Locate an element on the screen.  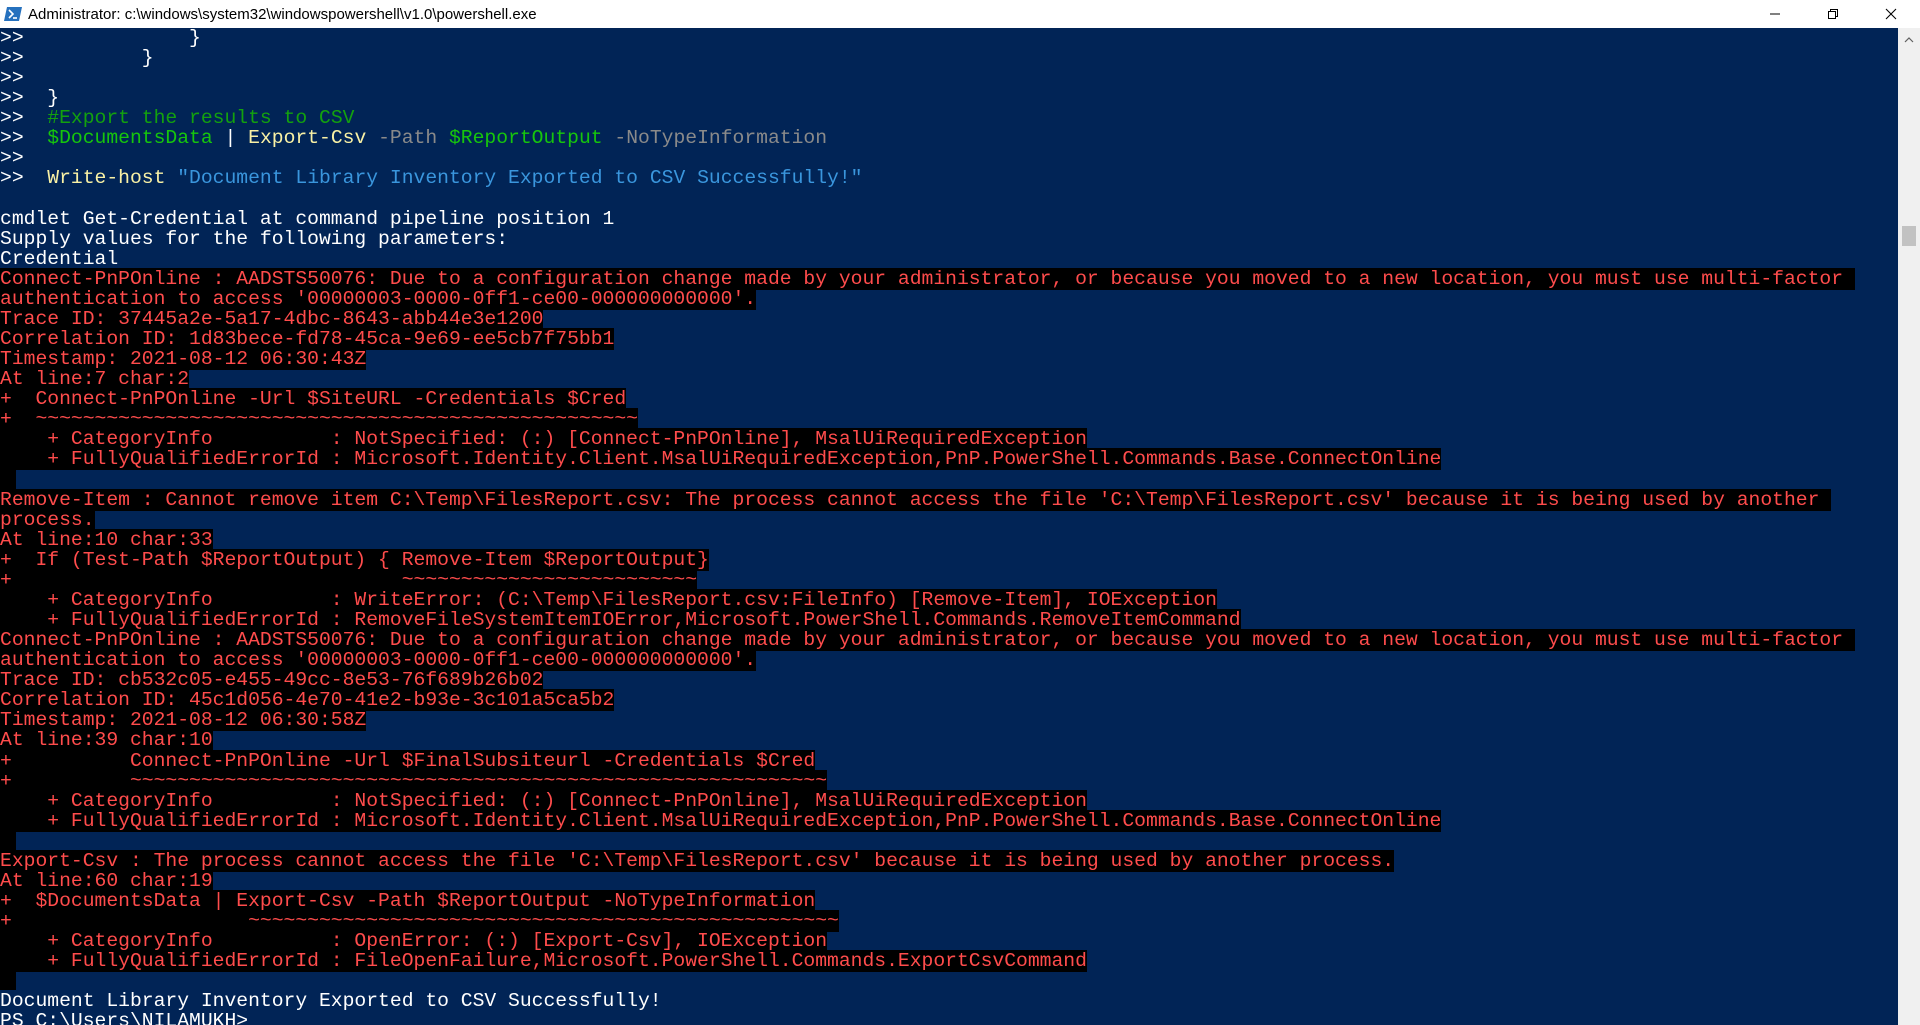
line-text: At line:10 char:33 is located at coordinates (106, 539).